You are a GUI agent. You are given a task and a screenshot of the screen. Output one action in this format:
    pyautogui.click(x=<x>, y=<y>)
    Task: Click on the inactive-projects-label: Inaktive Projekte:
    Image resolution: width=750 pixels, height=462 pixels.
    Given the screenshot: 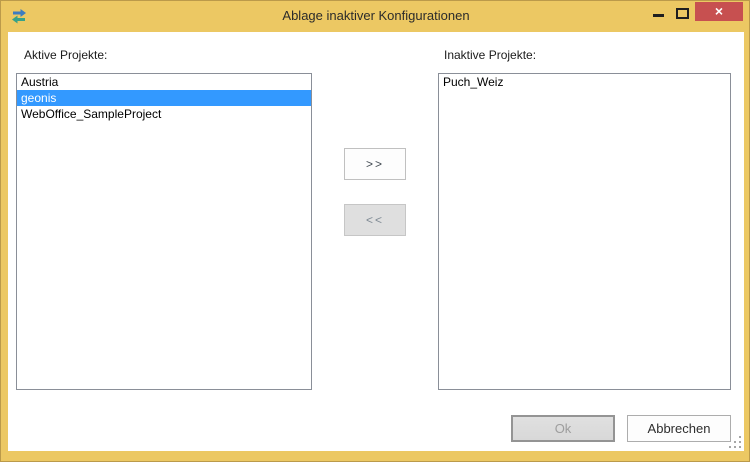 What is the action you would take?
    pyautogui.click(x=490, y=55)
    